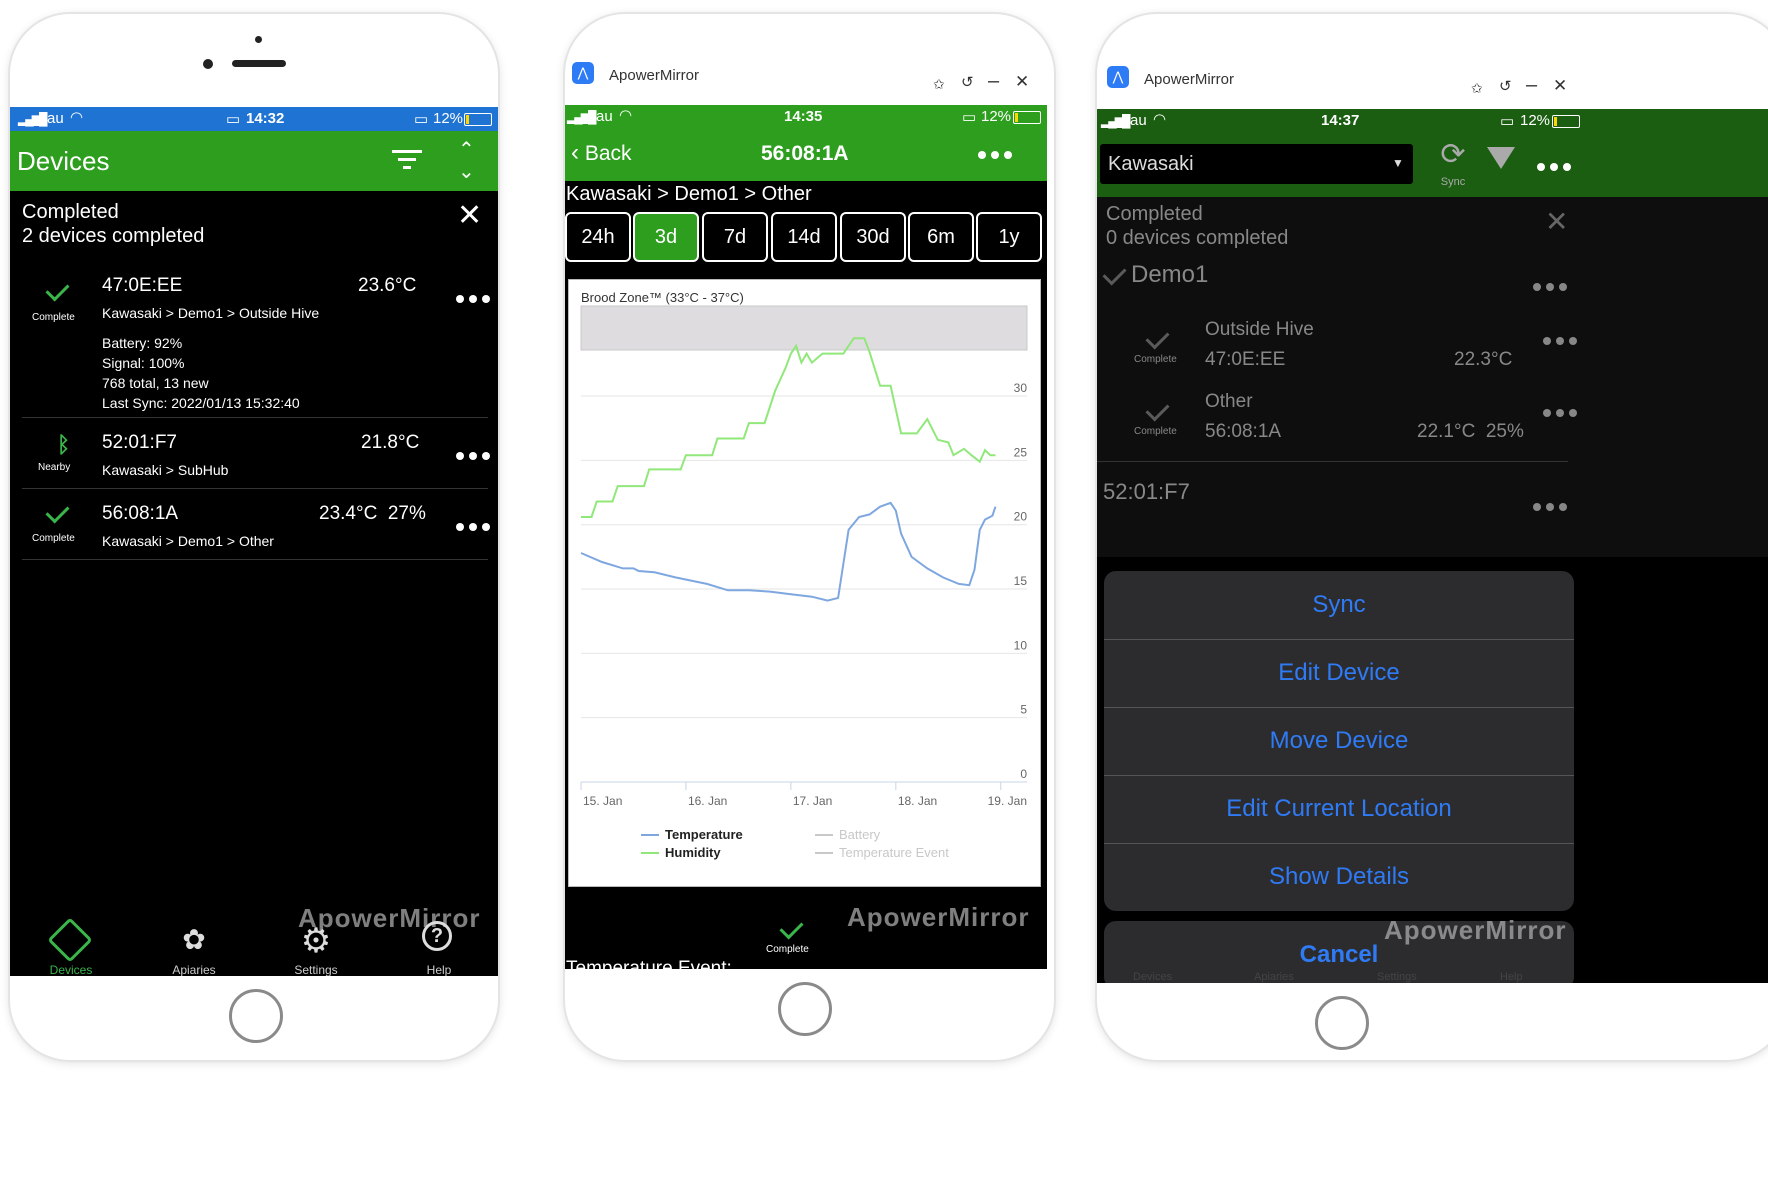 Image resolution: width=1768 pixels, height=1196 pixels. I want to click on device-reading: 22.1°C 25%, so click(1470, 431).